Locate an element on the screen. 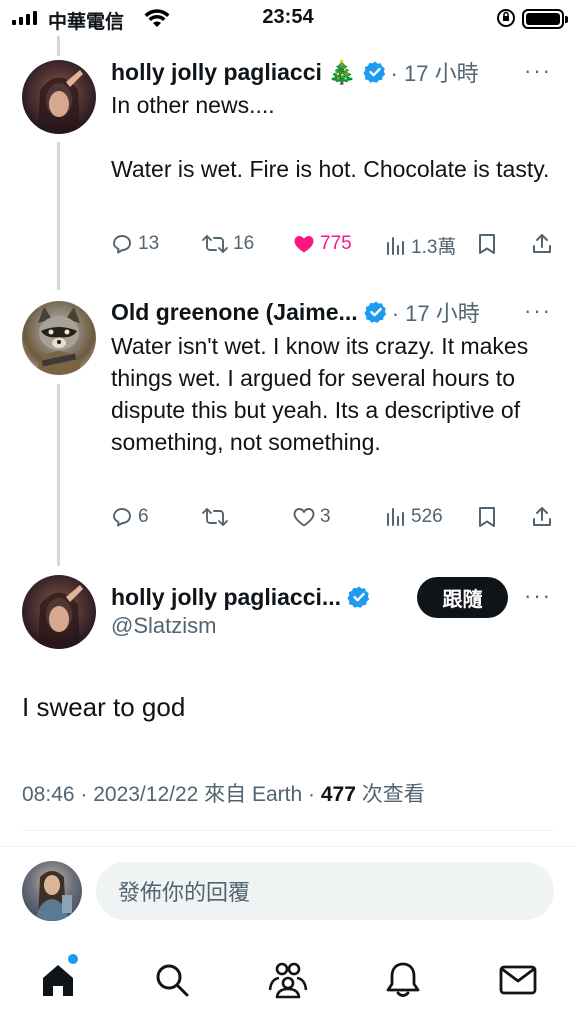 The image size is (576, 1024). bell-icon is located at coordinates (403, 979).